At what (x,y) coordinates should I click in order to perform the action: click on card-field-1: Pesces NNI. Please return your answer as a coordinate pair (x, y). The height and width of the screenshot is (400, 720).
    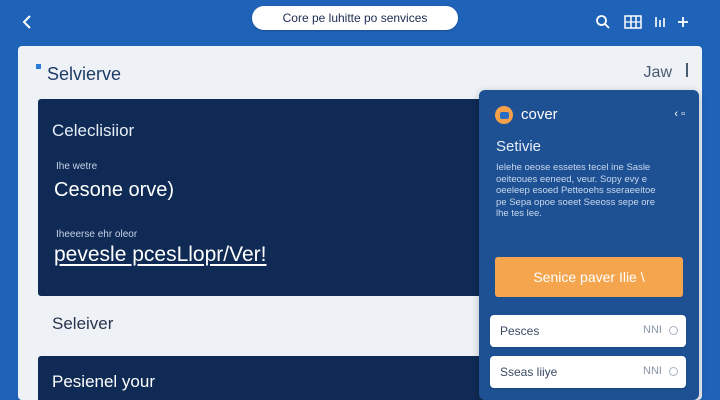
    Looking at the image, I should click on (588, 331).